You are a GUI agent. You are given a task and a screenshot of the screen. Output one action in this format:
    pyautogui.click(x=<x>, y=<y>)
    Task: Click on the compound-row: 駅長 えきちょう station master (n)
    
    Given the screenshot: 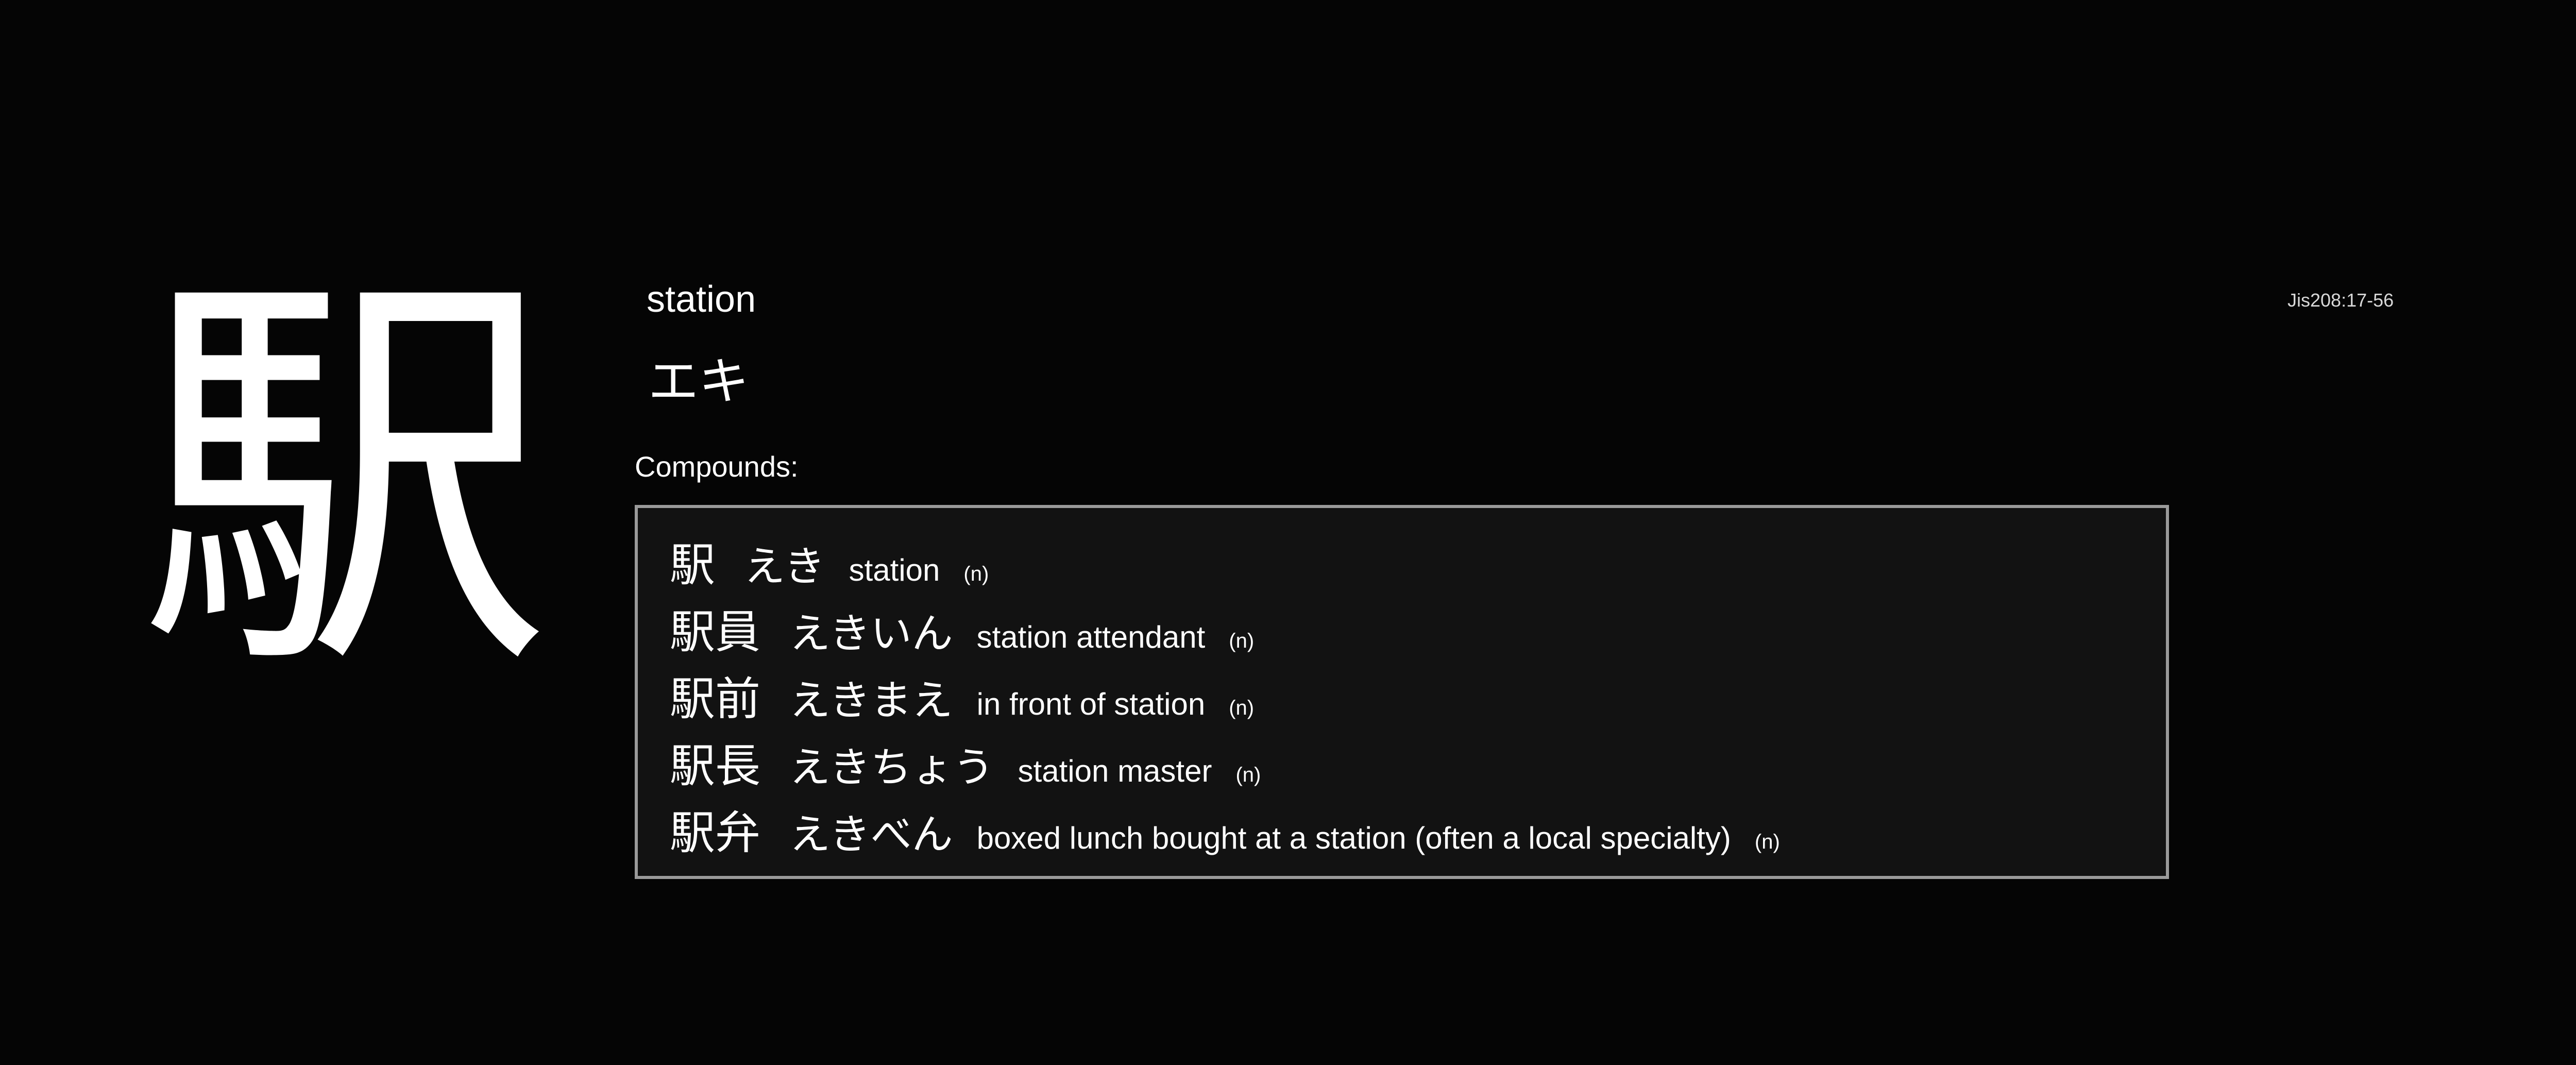 What is the action you would take?
    pyautogui.click(x=1418, y=763)
    